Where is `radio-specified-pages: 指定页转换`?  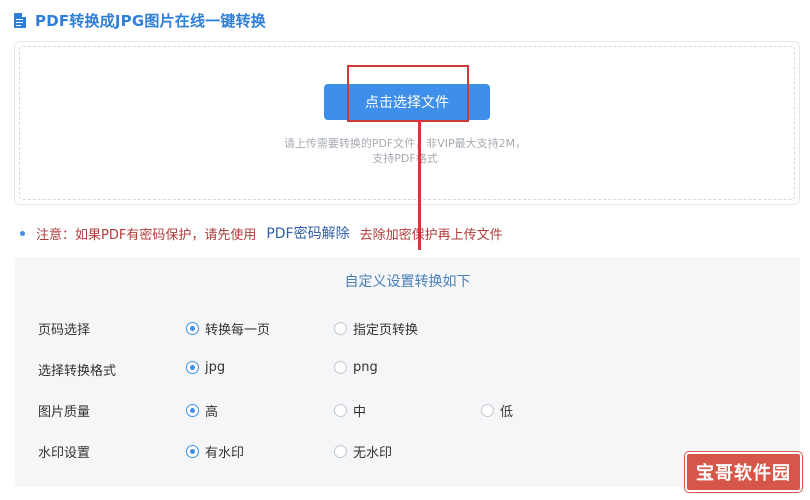 radio-specified-pages: 指定页转换 is located at coordinates (376, 328).